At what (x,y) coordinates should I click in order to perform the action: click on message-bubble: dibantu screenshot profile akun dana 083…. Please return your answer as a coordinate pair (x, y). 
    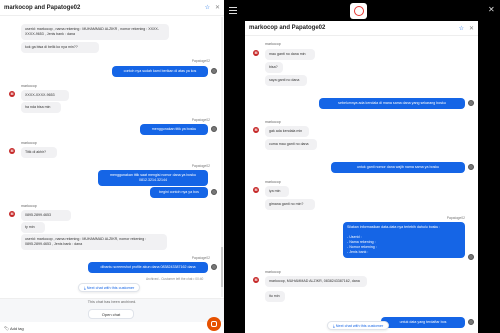
    Looking at the image, I should click on (148, 267).